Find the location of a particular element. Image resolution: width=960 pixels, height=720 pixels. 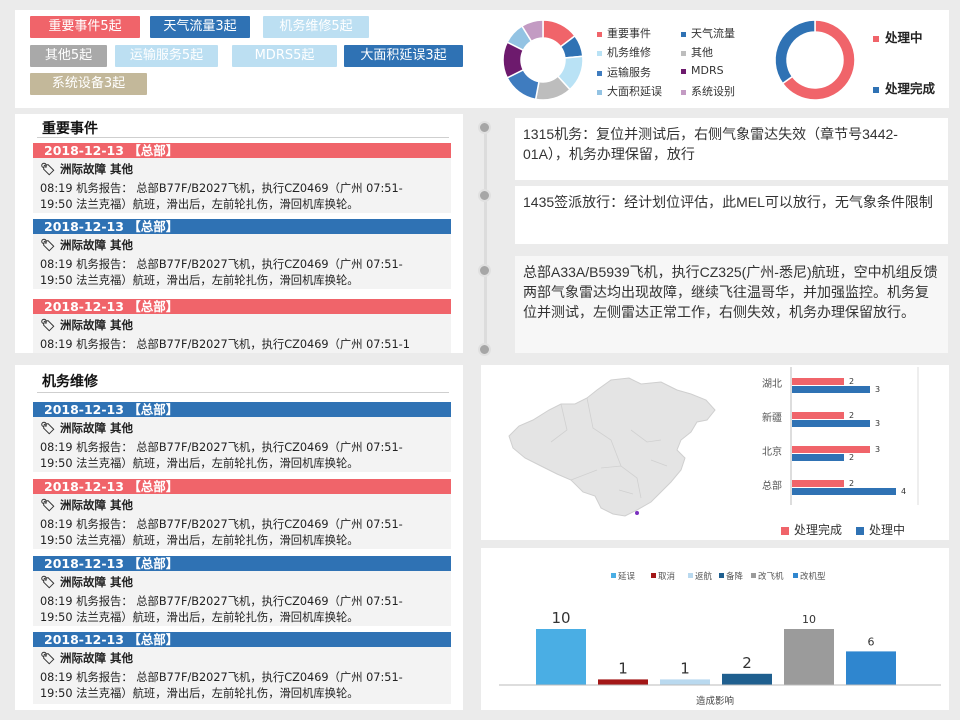

bar-改飞机 is located at coordinates (809, 657).